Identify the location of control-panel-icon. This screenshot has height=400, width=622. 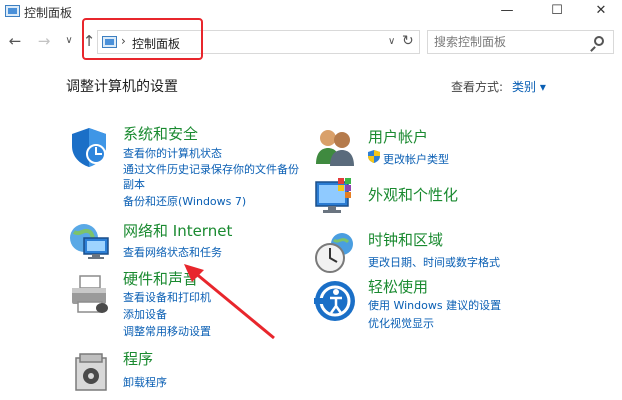
(12, 11).